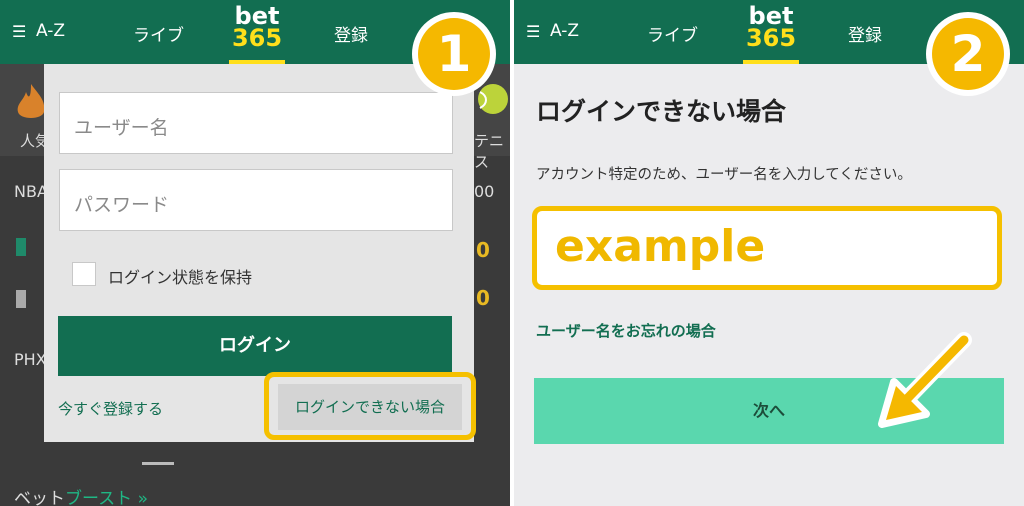 This screenshot has width=1024, height=506. What do you see at coordinates (489, 151) in the screenshot?
I see `tennis-label: テニス` at bounding box center [489, 151].